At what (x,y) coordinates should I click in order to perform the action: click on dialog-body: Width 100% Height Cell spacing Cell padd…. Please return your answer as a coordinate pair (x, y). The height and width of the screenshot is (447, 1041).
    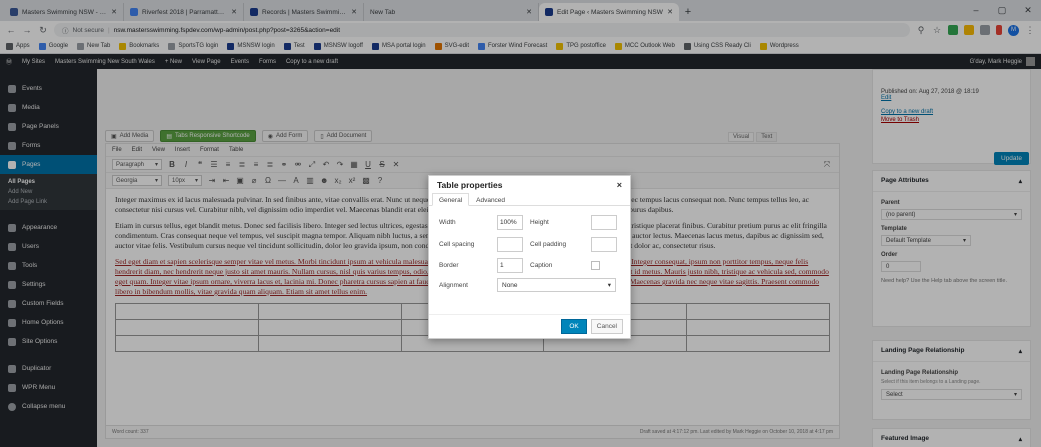
    Looking at the image, I should click on (529, 261).